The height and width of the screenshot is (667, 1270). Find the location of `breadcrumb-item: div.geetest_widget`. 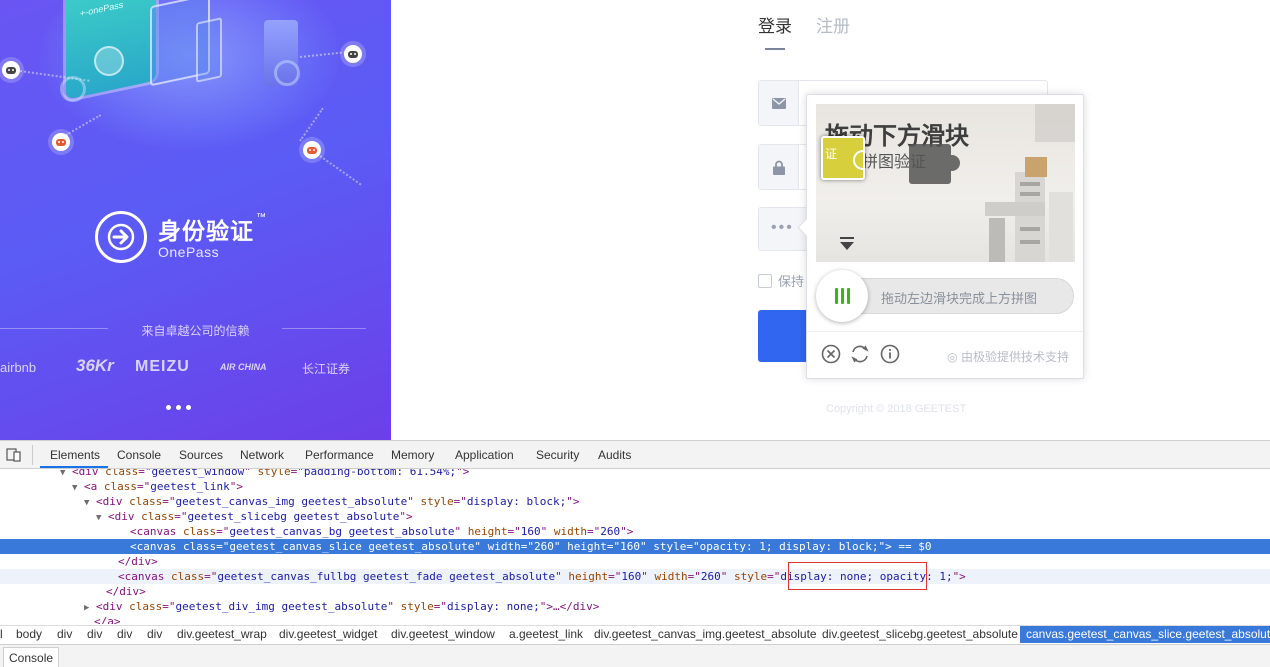

breadcrumb-item: div.geetest_widget is located at coordinates (328, 634).